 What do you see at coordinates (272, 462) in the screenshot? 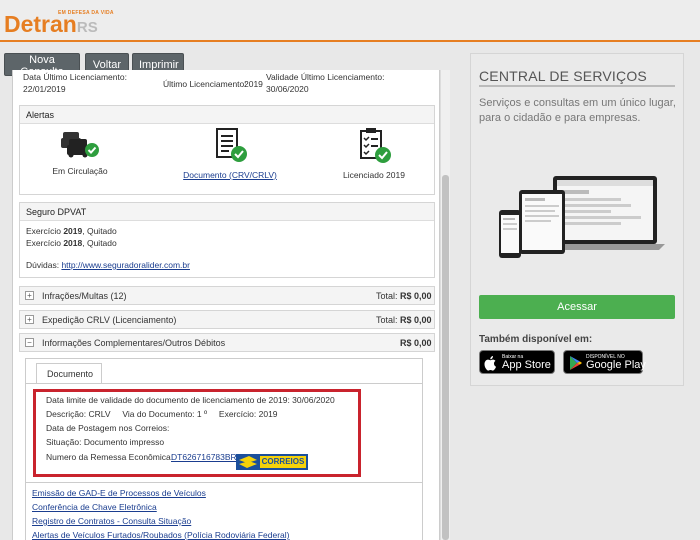
I see `correios-logo: CORREIOS` at bounding box center [272, 462].